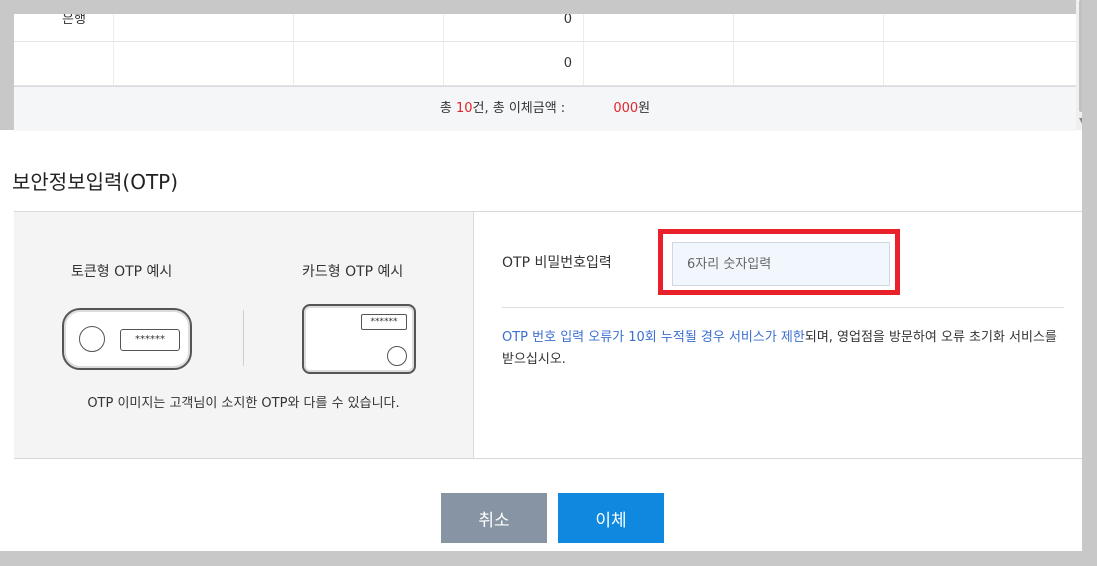 The image size is (1097, 566). I want to click on table-scrollbar: ▼, so click(1079, 65).